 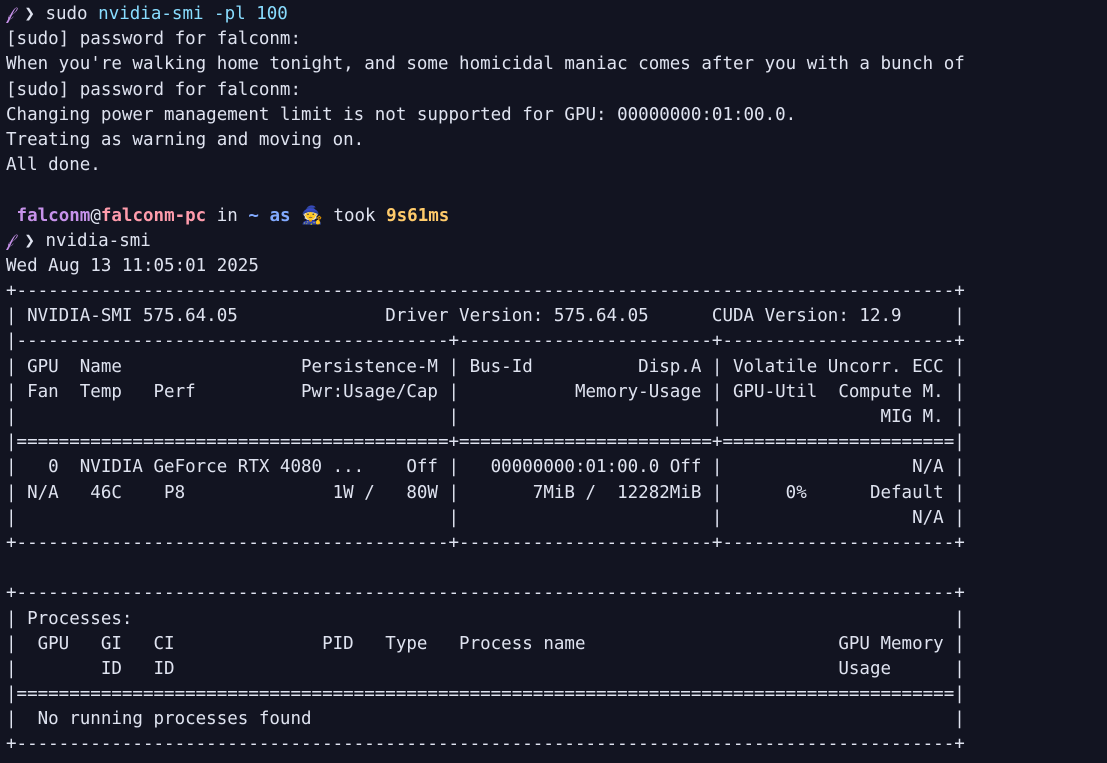 What do you see at coordinates (193, 14) in the screenshot?
I see `command-args: nvidia-smi -pl 100` at bounding box center [193, 14].